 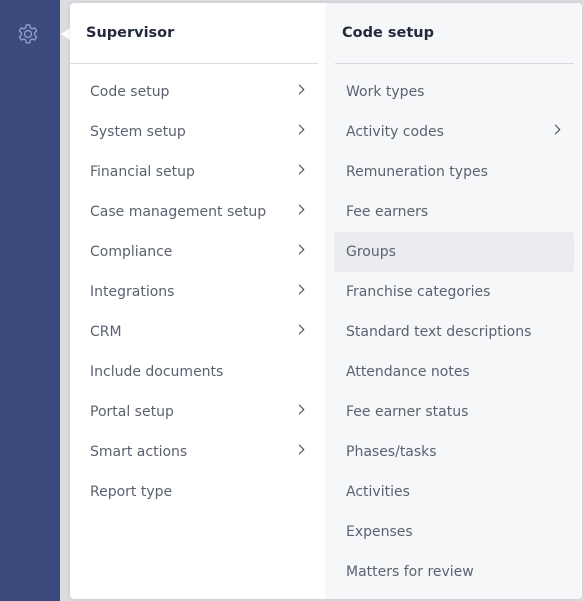 I want to click on submenu-item-franchise-categories: Franchise categories, so click(x=454, y=292).